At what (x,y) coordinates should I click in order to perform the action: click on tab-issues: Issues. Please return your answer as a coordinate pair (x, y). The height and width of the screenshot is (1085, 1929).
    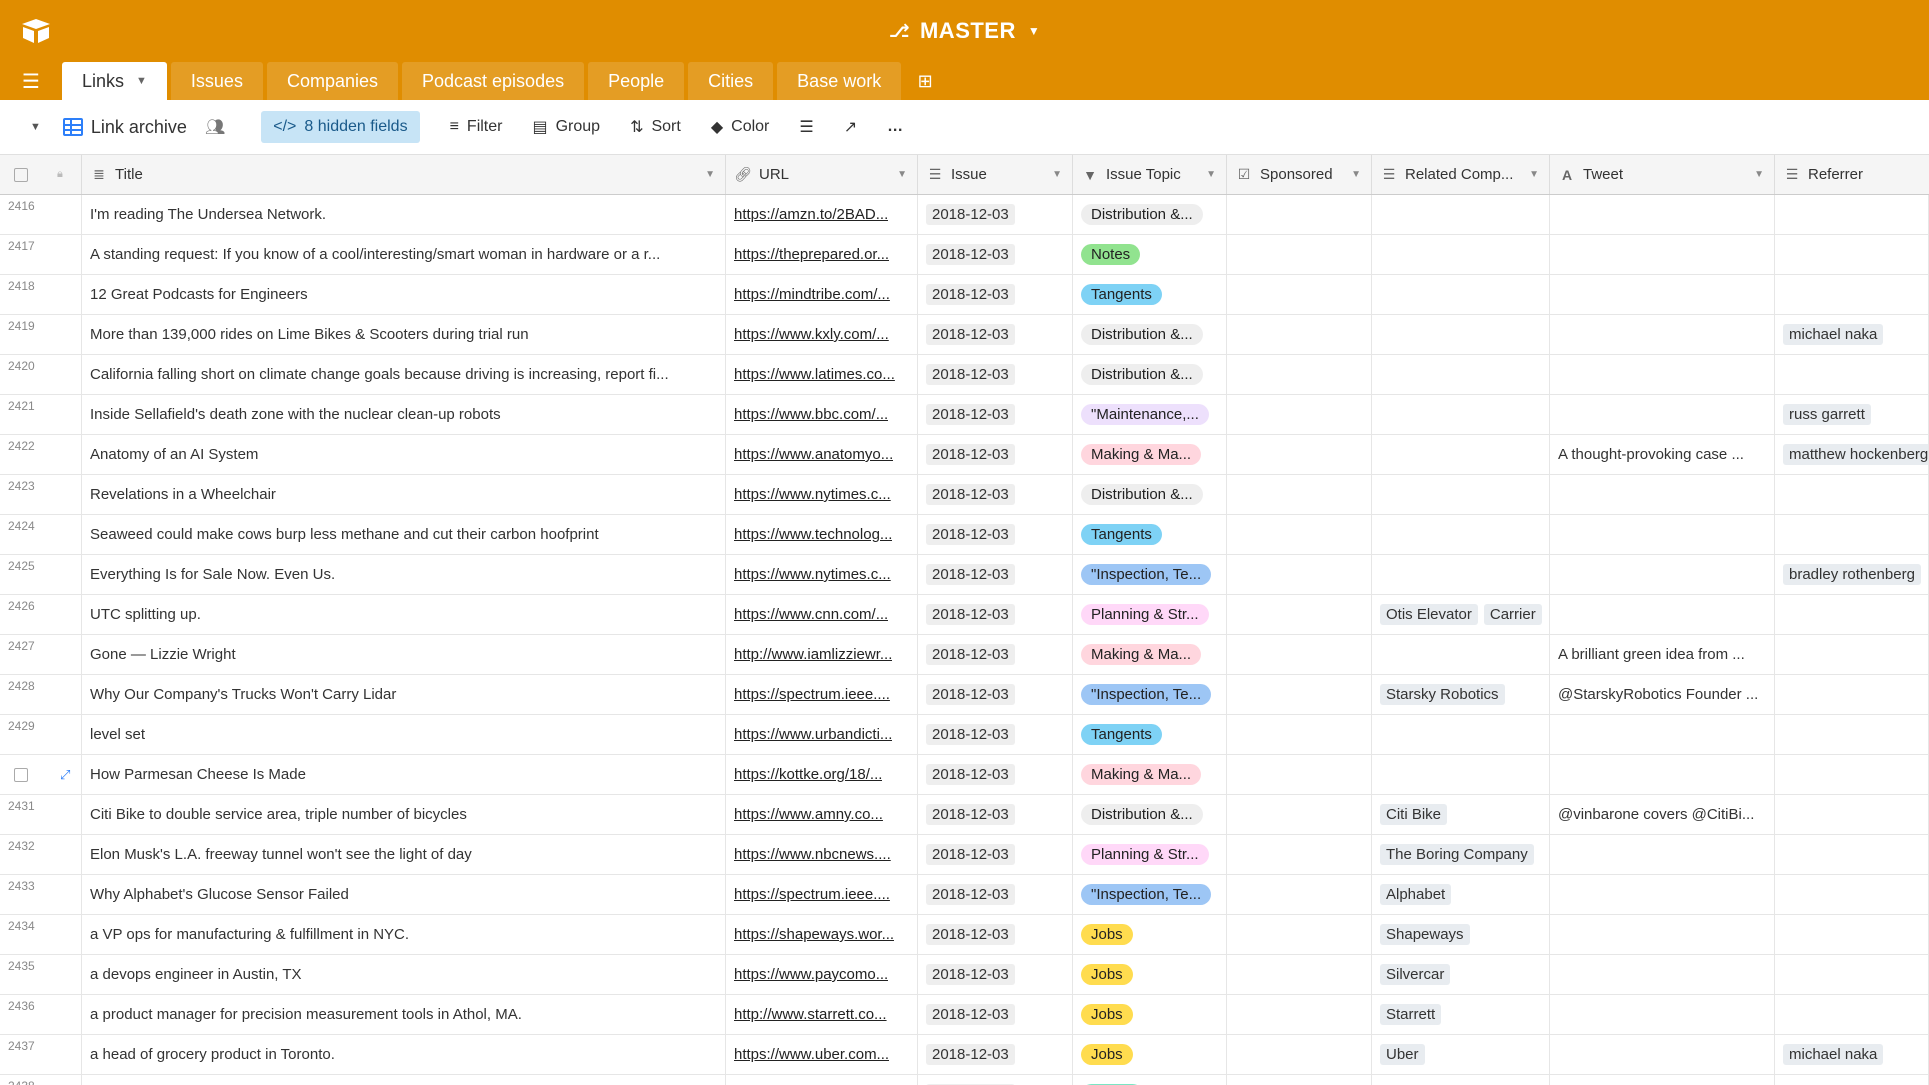
    Looking at the image, I should click on (216, 81).